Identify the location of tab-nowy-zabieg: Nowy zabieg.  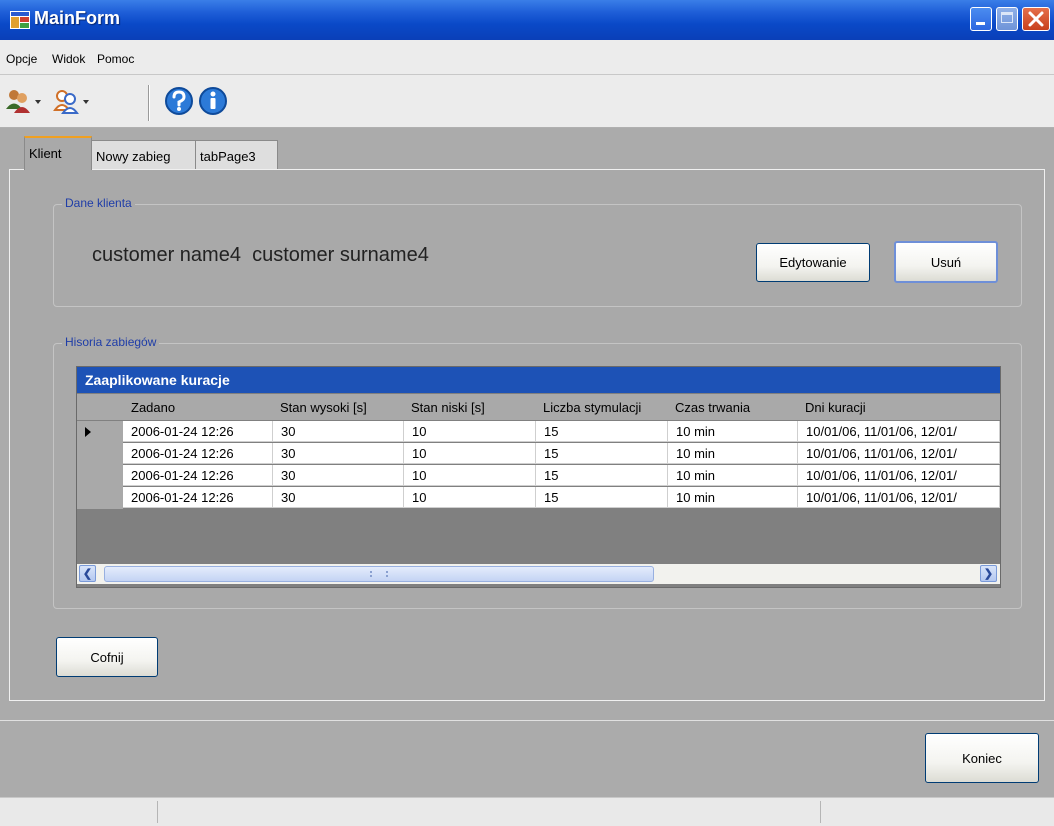
(143, 154).